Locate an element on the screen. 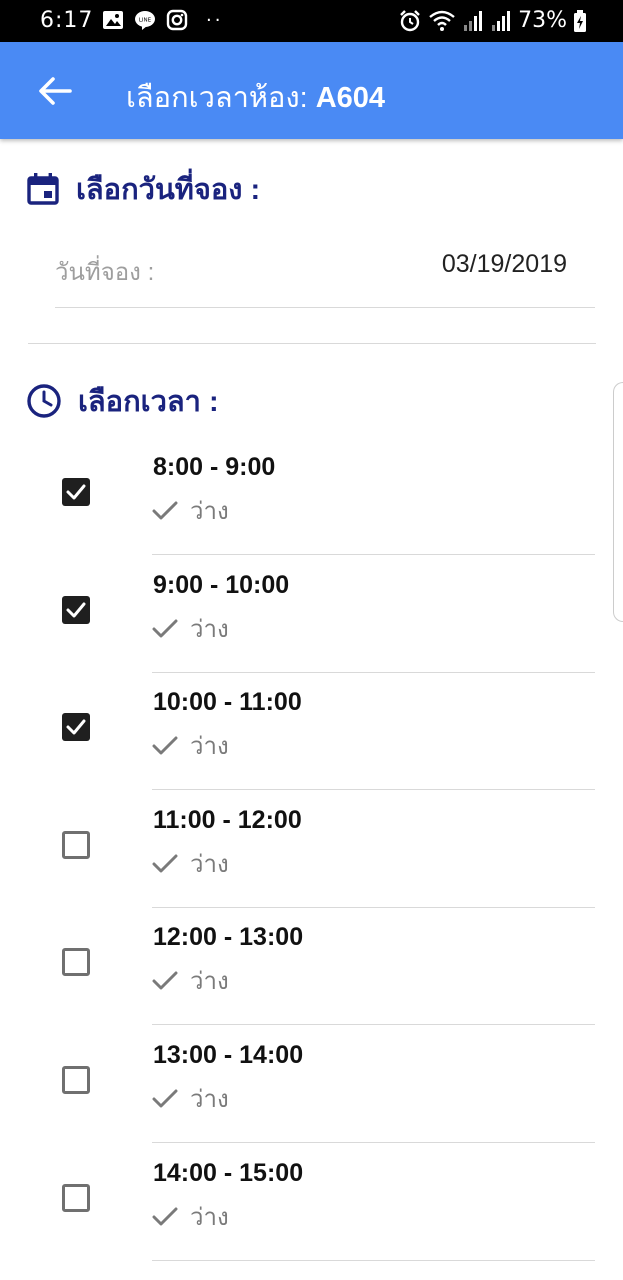 This screenshot has height=1280, width=623. slot-time: 8:00 - 9:00 is located at coordinates (214, 467).